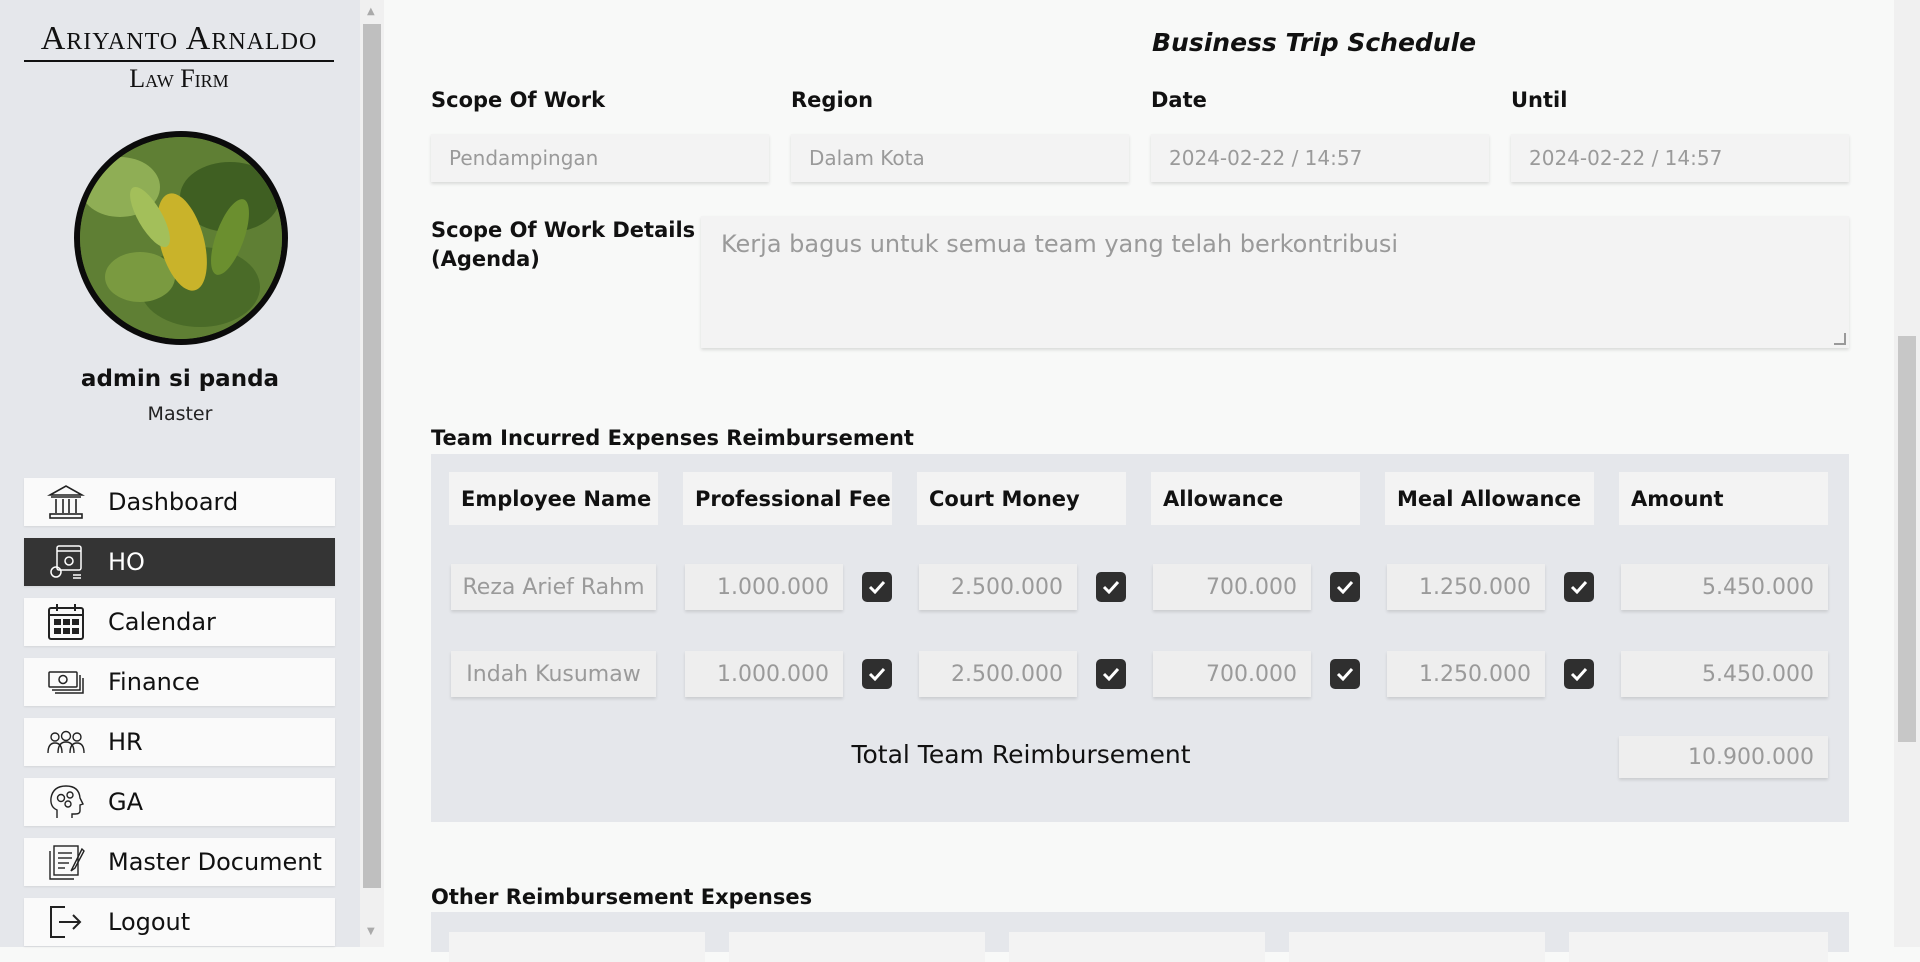  I want to click on row1-meal-checkbox, so click(1579, 587).